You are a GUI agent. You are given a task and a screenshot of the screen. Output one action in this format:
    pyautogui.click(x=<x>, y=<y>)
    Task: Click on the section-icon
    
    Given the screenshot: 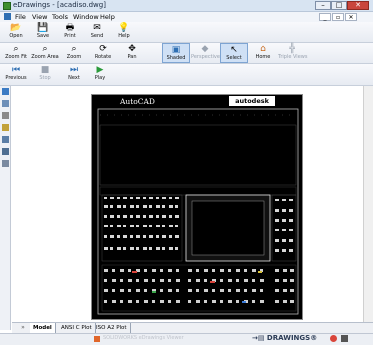 What is the action you would take?
    pyautogui.click(x=5, y=163)
    